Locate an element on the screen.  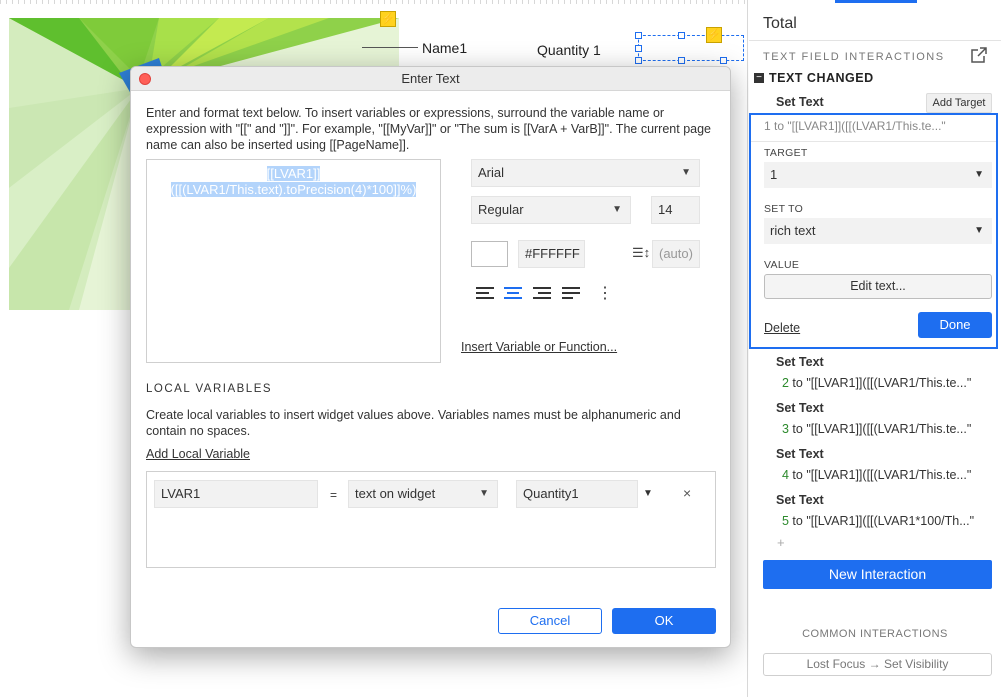
equals-sign: = is located at coordinates (334, 495).